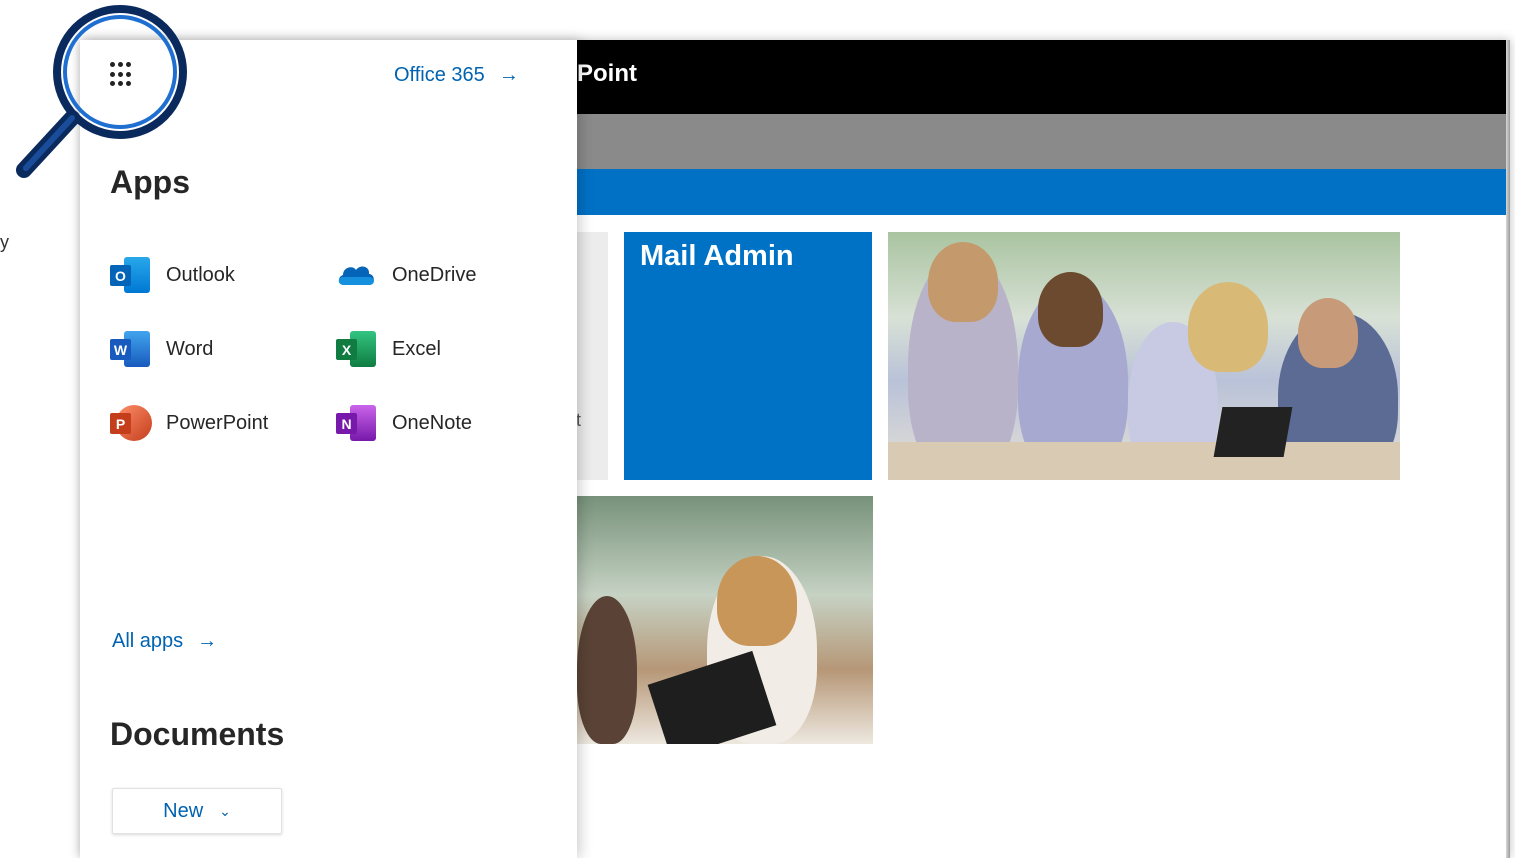  I want to click on app-outlook: O Outlook, so click(172, 275).